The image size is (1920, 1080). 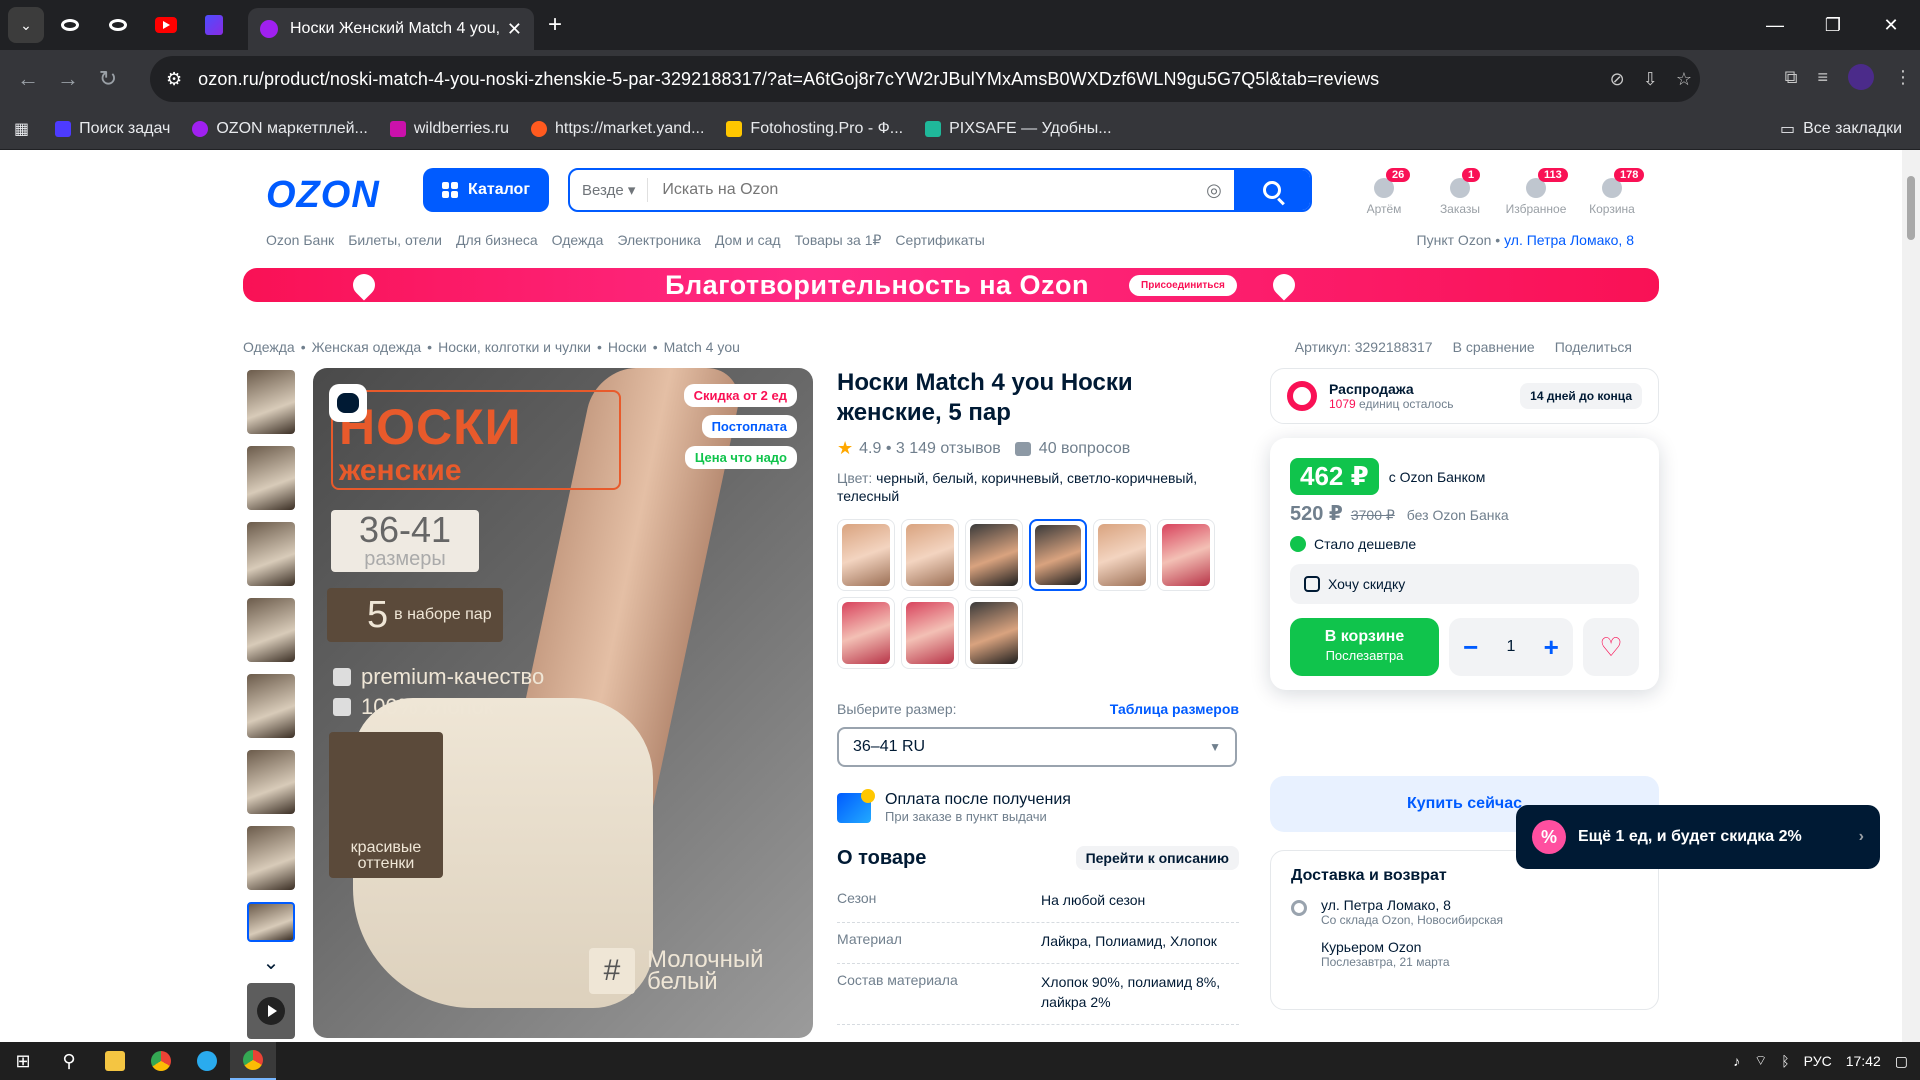 What do you see at coordinates (323, 195) in the screenshot?
I see `ozon-logo: OZON` at bounding box center [323, 195].